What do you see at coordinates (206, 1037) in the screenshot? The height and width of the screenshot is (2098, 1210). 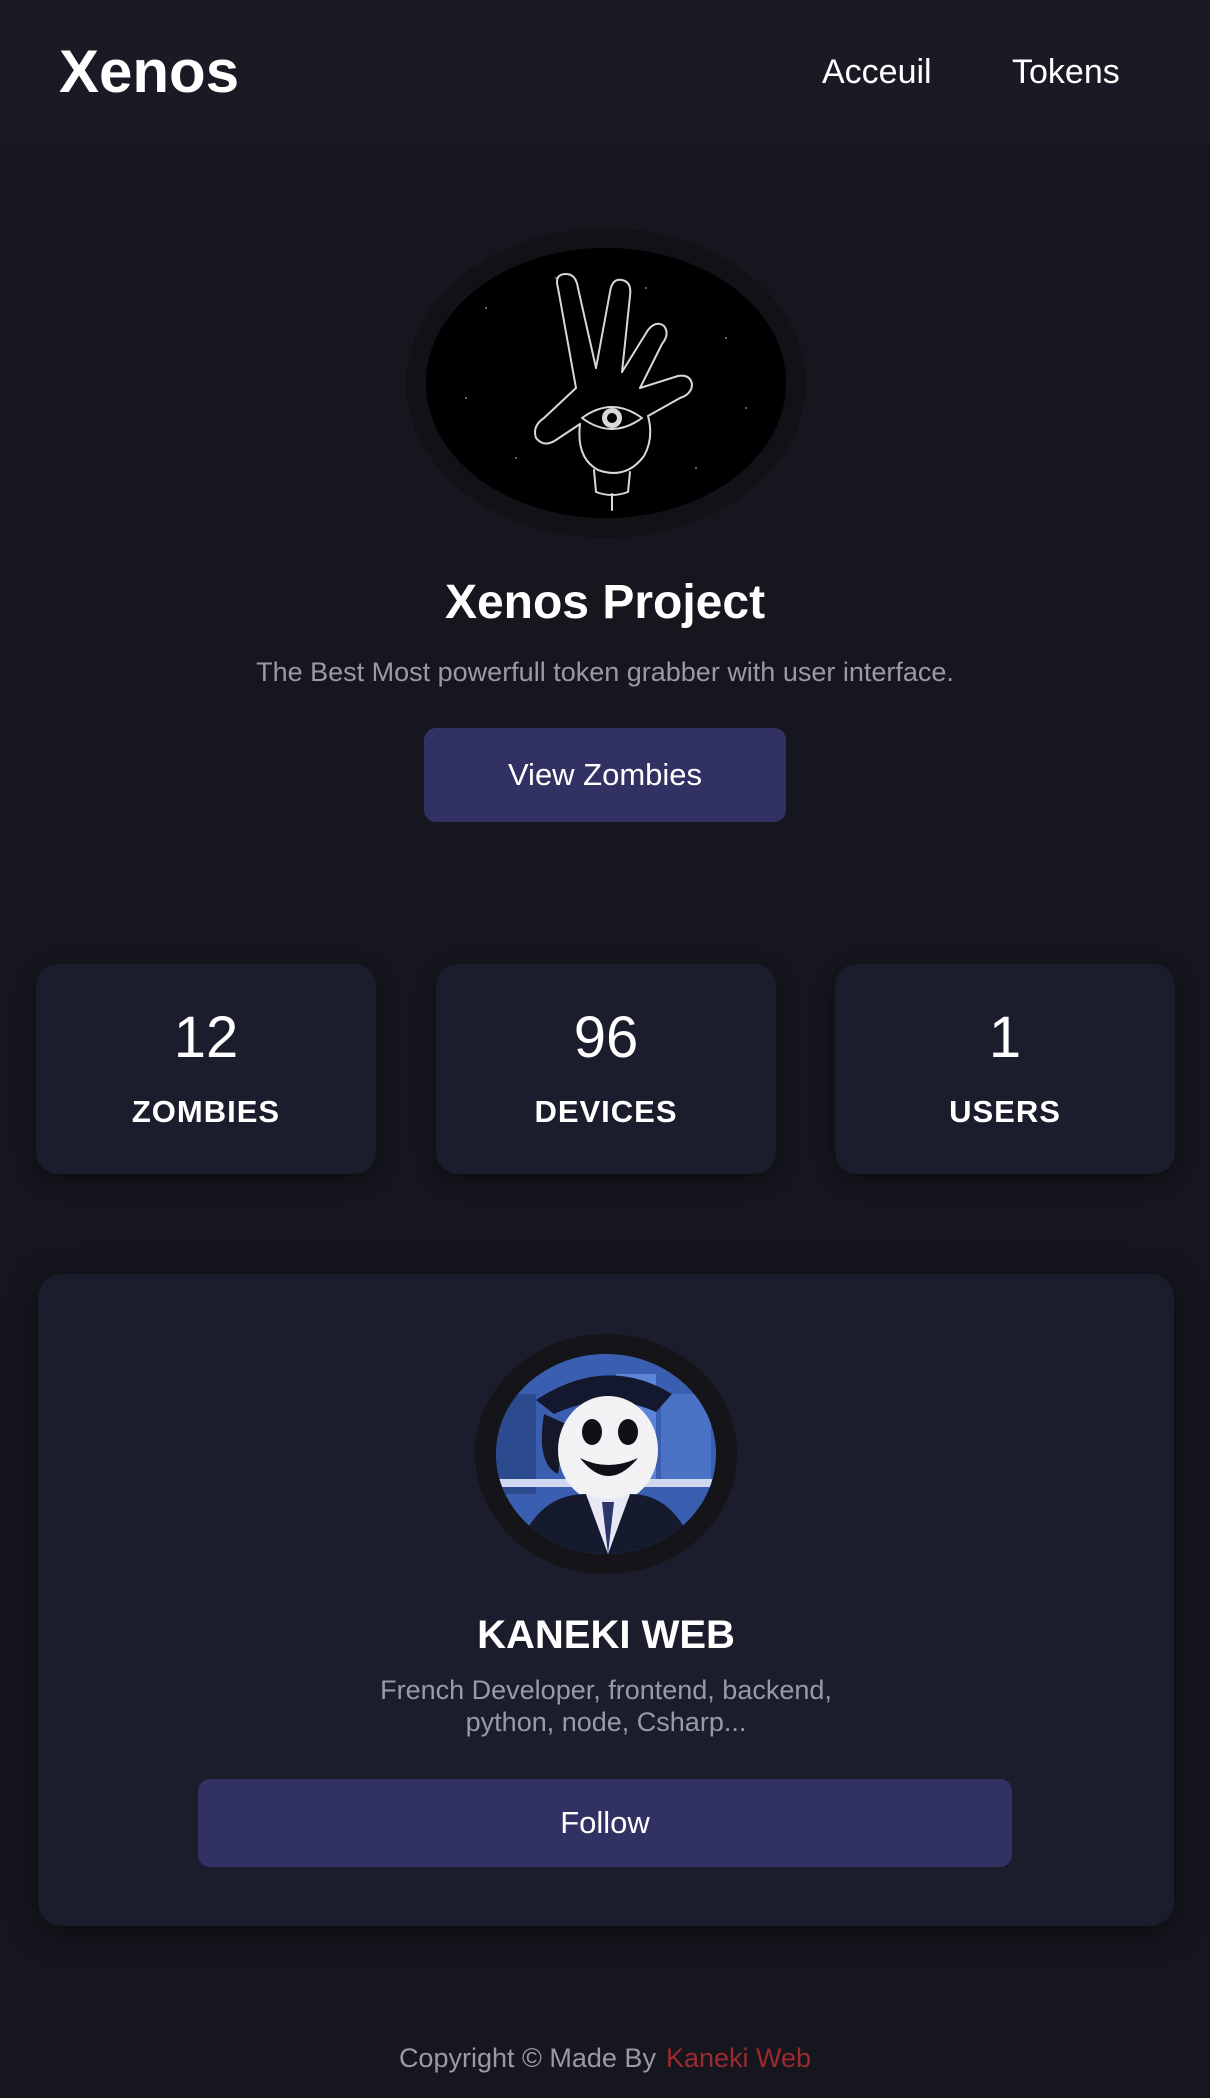 I see `stat-value: 12` at bounding box center [206, 1037].